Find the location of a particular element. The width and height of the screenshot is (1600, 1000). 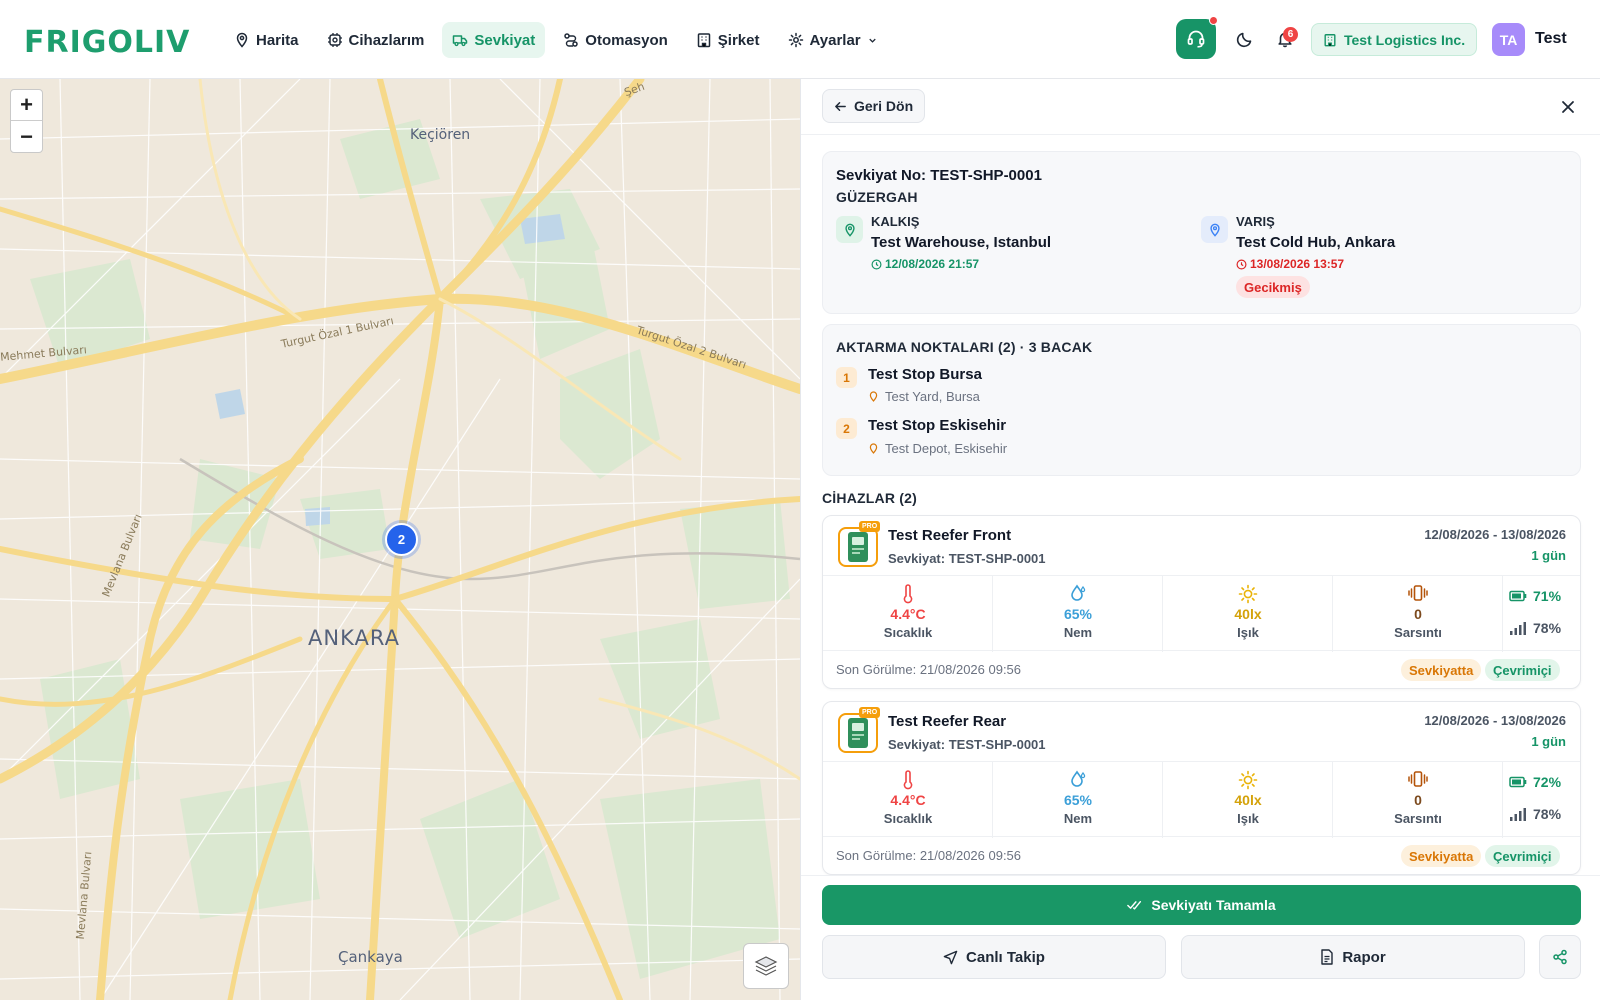

nav-otomasyon: Otomasyon is located at coordinates (615, 40).